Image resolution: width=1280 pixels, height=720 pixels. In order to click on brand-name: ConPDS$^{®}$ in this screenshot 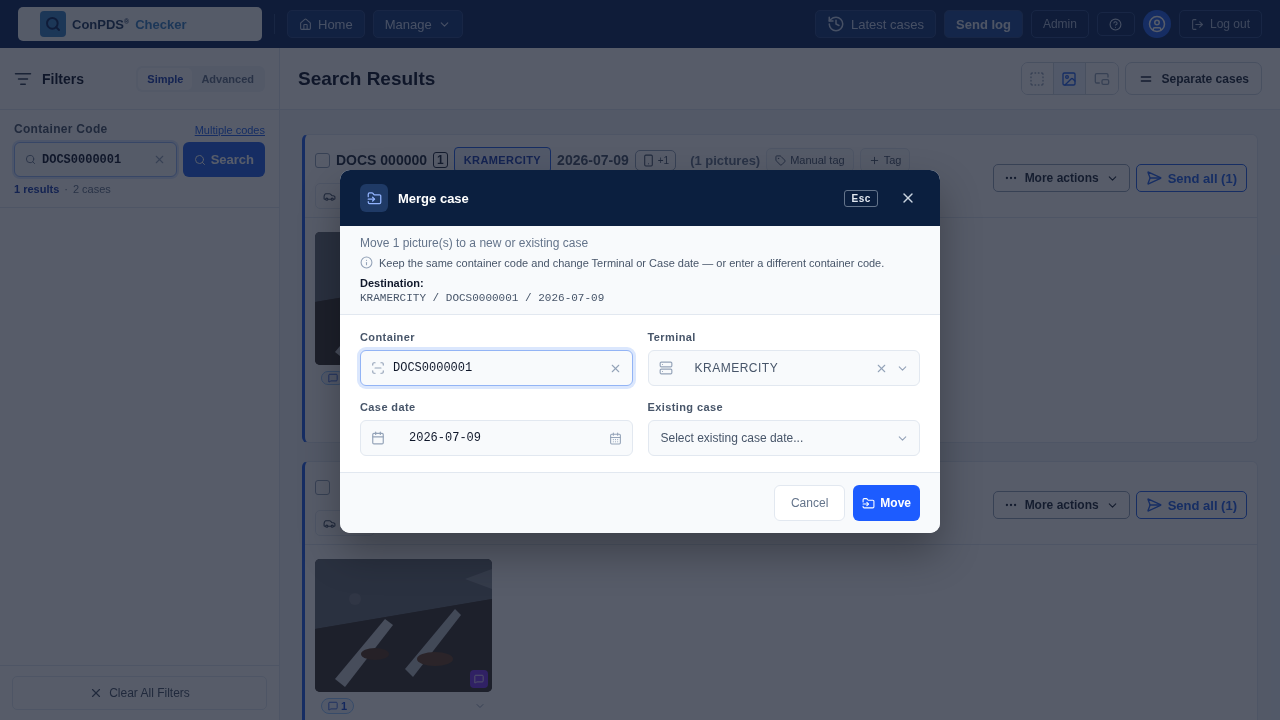, I will do `click(101, 24)`.